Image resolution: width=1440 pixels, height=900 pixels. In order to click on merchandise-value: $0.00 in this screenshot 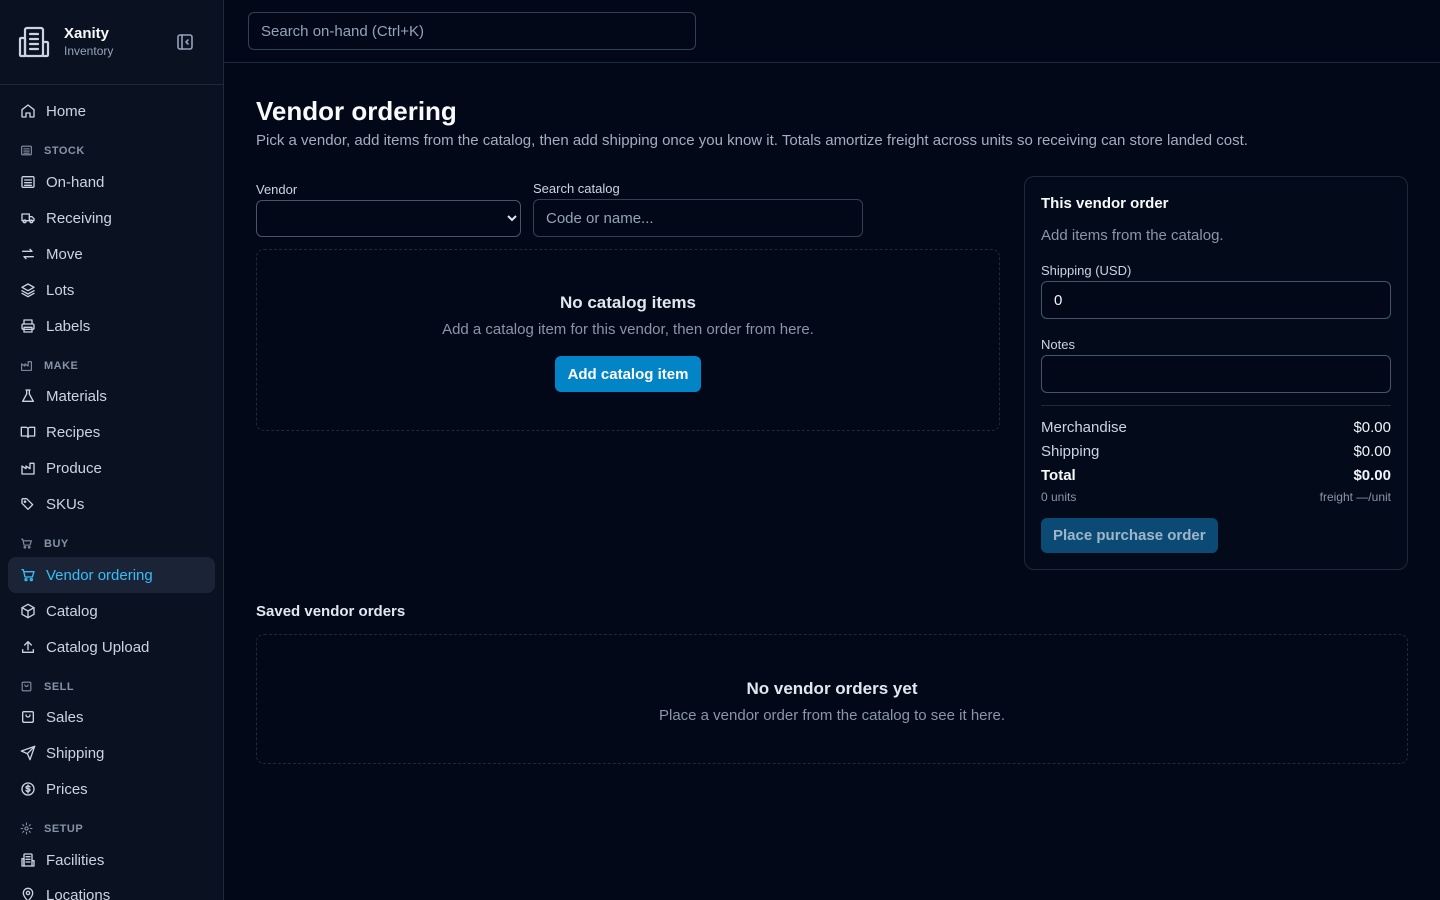, I will do `click(1372, 427)`.